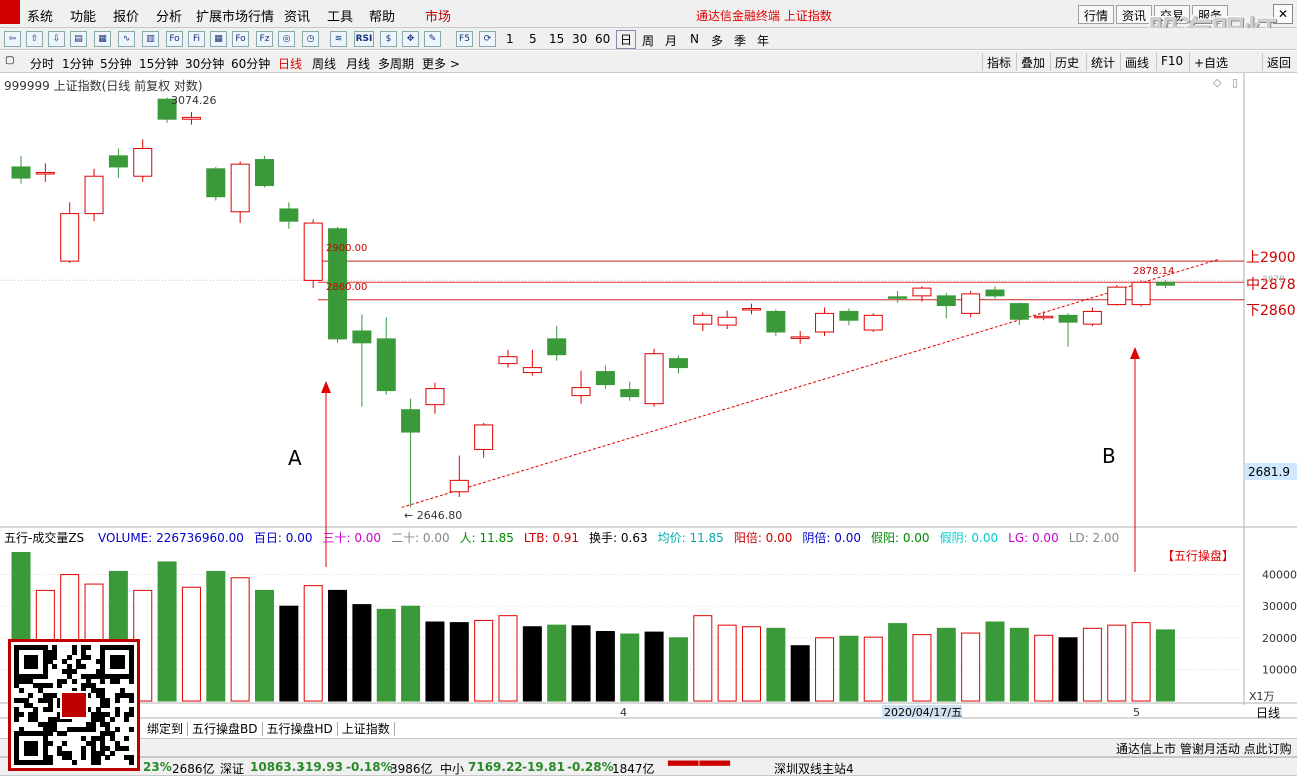 This screenshot has height=777, width=1297. Describe the element at coordinates (533, 39) in the screenshot. I see `period-5: 5` at that location.